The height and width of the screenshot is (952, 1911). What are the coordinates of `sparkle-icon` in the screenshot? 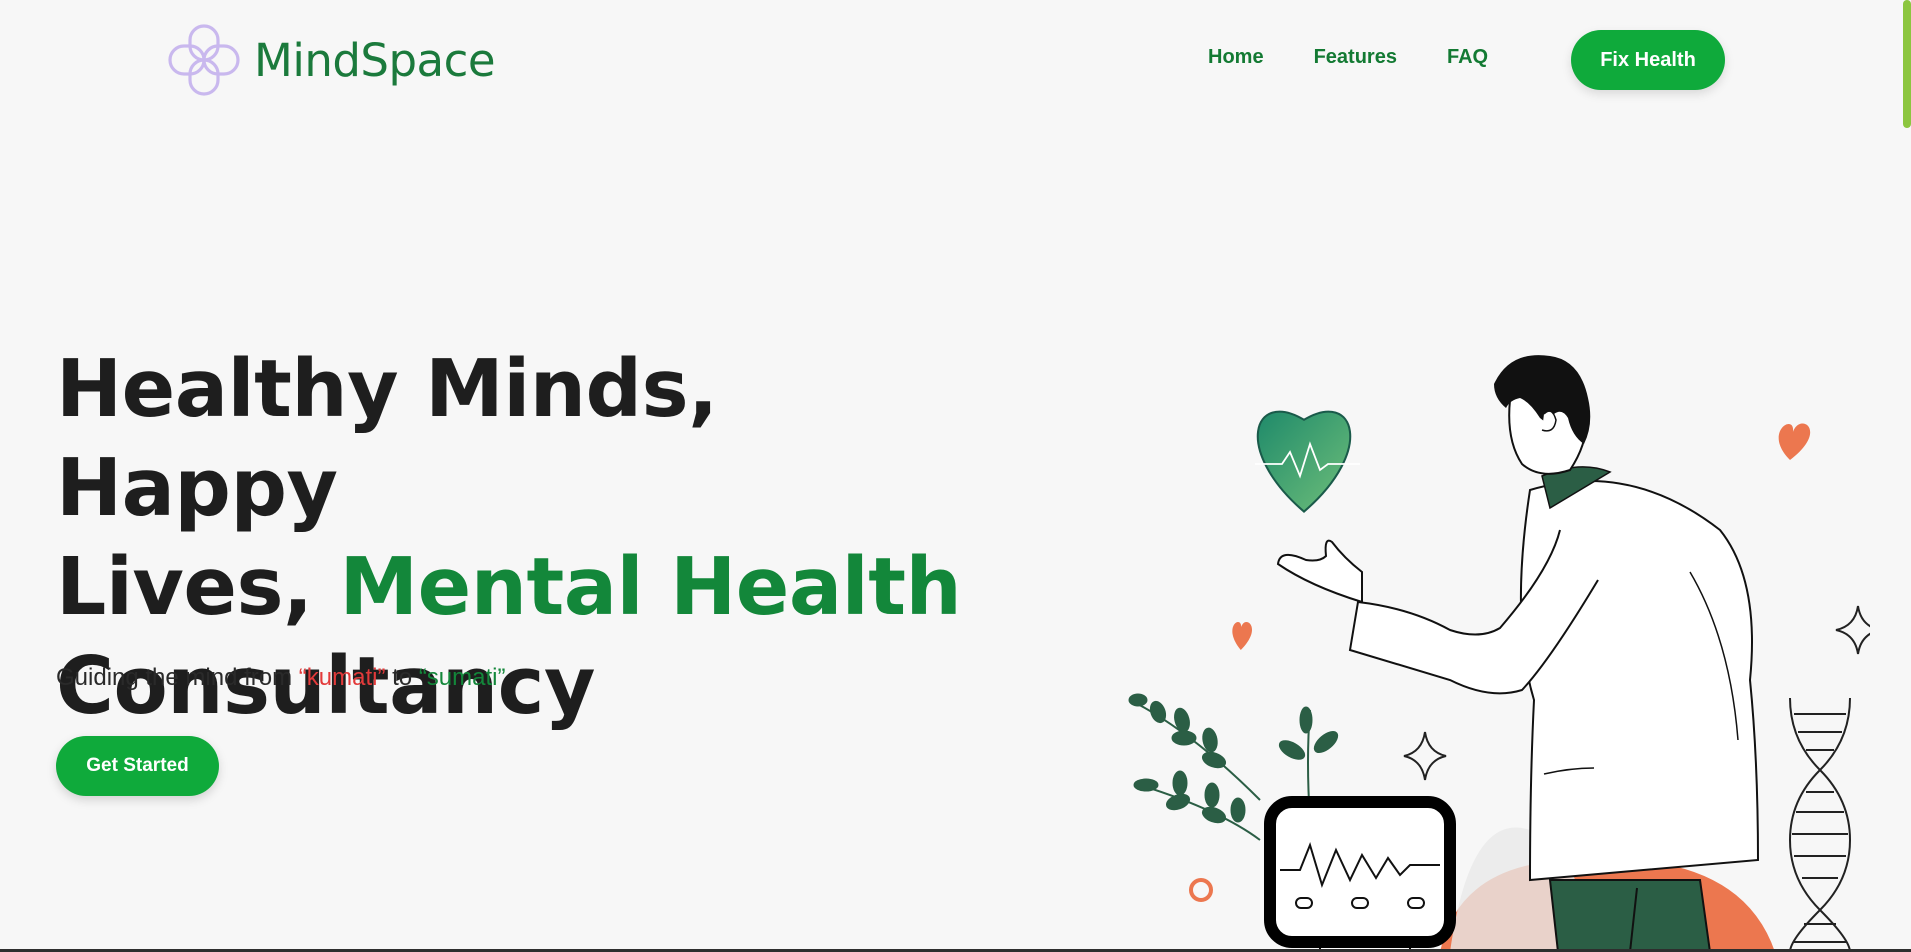 It's located at (1425, 756).